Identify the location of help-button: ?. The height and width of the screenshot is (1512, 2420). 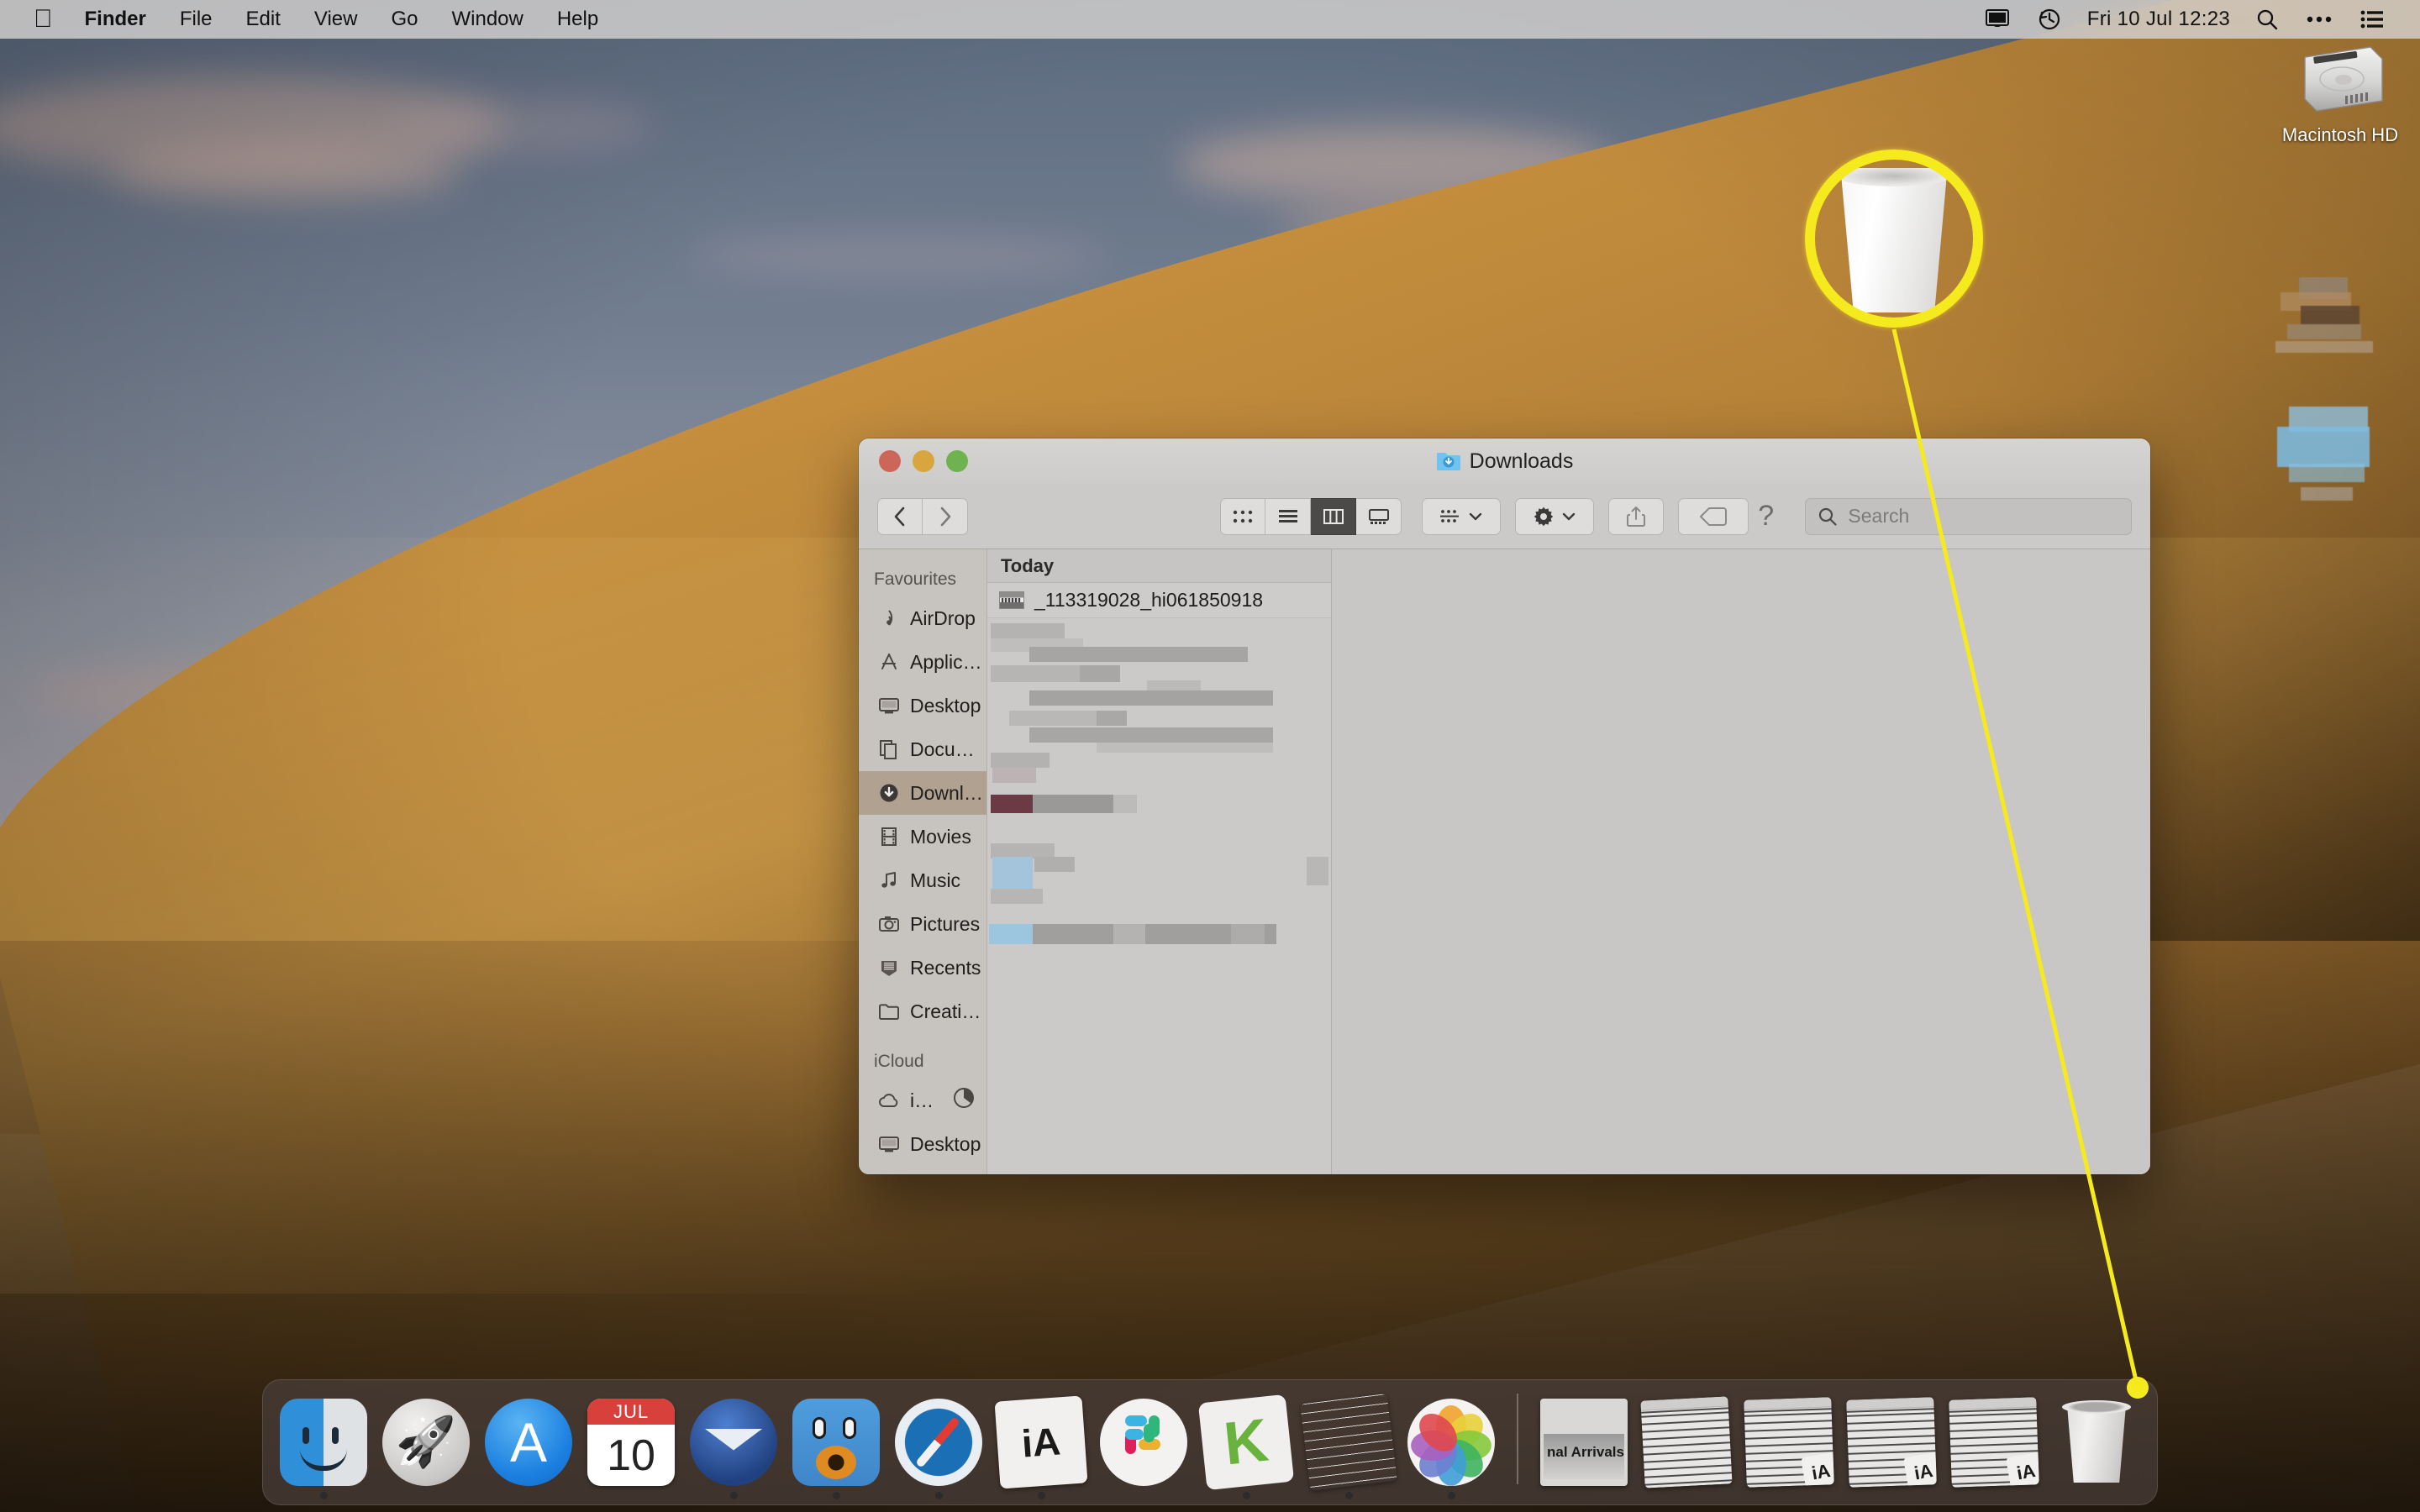
(1766, 516).